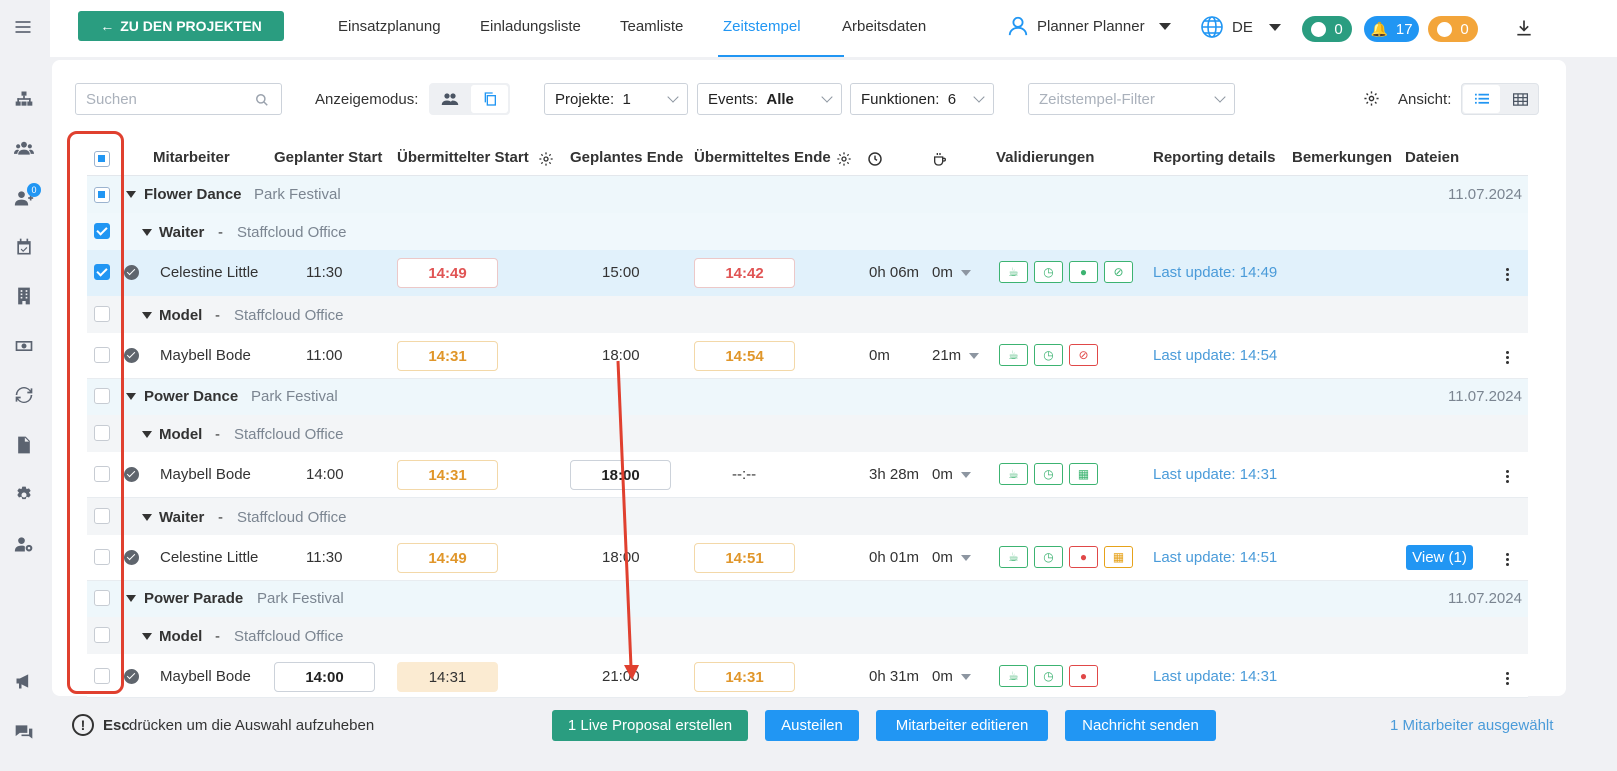  Describe the element at coordinates (762, 26) in the screenshot. I see `tab-zeitstempel: Zeitstempel` at that location.